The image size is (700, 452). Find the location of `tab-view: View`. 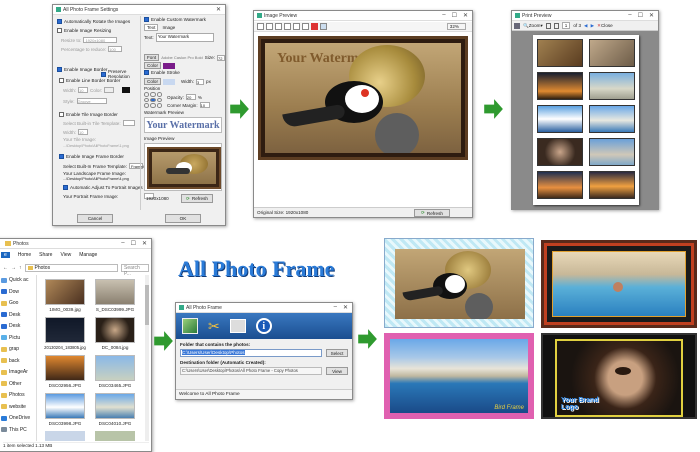

tab-view: View is located at coordinates (65, 255).